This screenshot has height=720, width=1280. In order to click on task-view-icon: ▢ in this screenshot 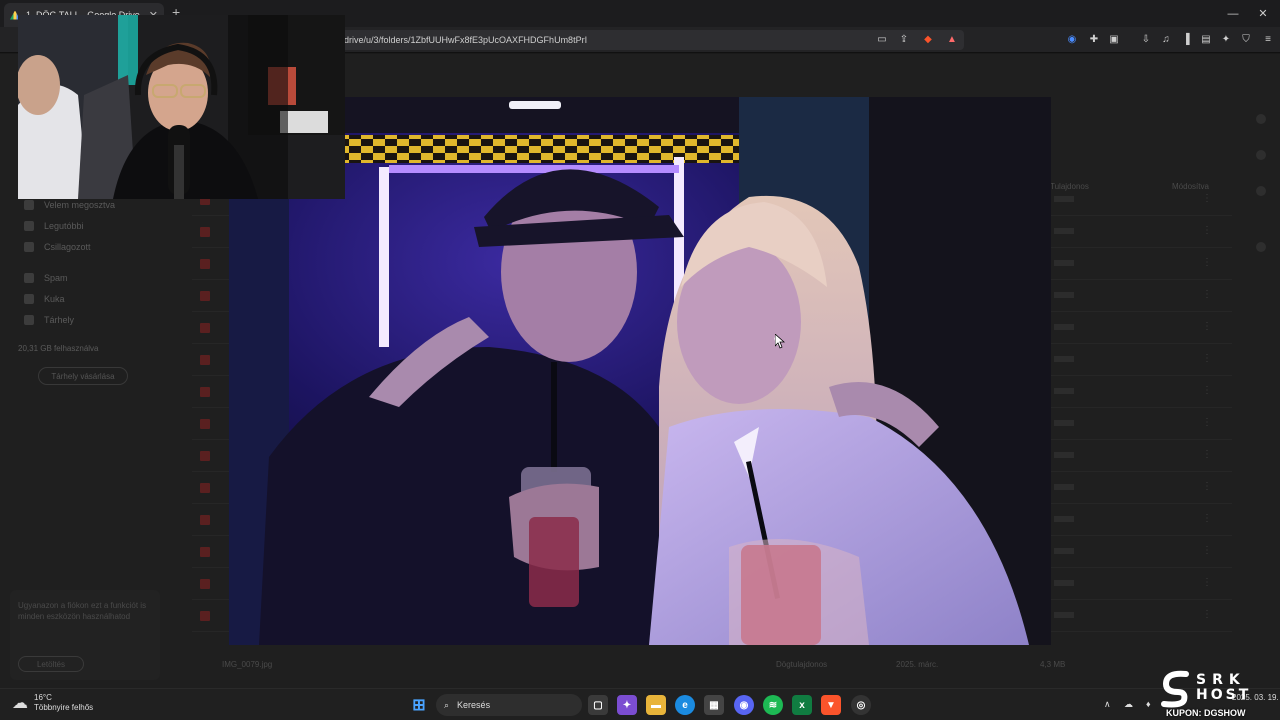, I will do `click(598, 705)`.